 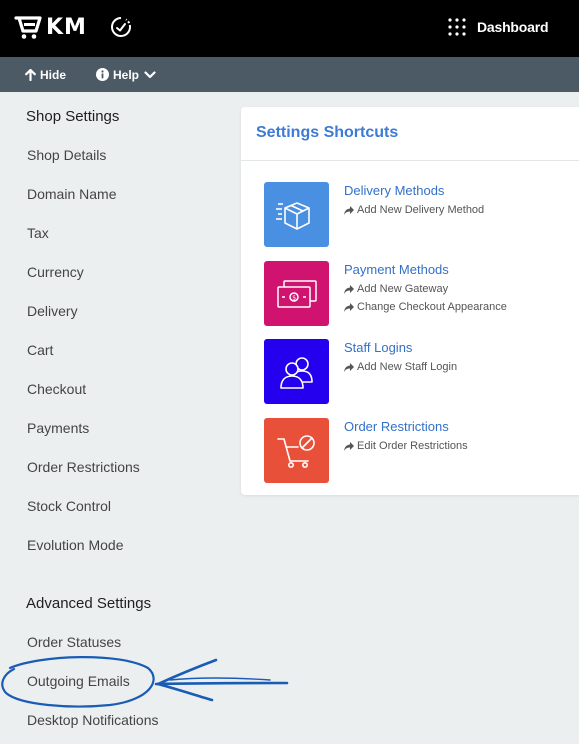 I want to click on shortcut-link-label: Add New Delivery Method, so click(x=421, y=210).